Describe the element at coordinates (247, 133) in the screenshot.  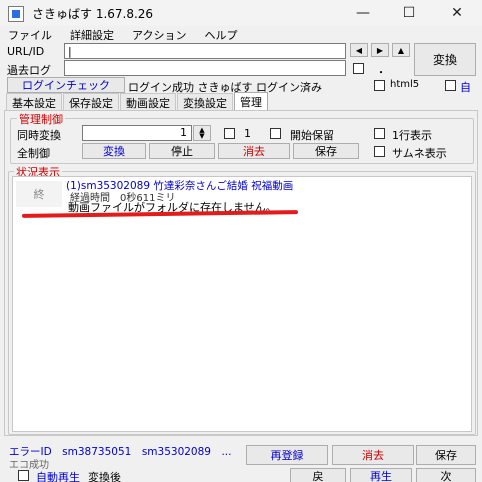
I see `check1-label: 1` at that location.